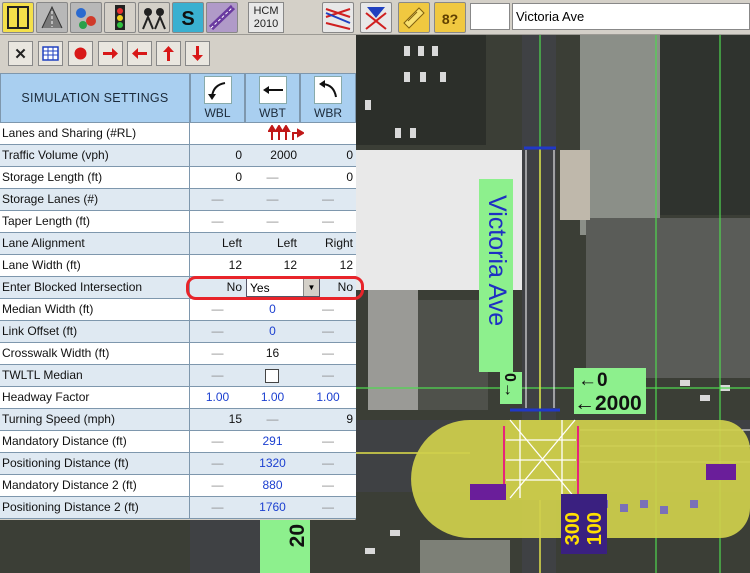 The height and width of the screenshot is (573, 750). What do you see at coordinates (272, 442) in the screenshot?
I see `value-cell-wbt: 291` at bounding box center [272, 442].